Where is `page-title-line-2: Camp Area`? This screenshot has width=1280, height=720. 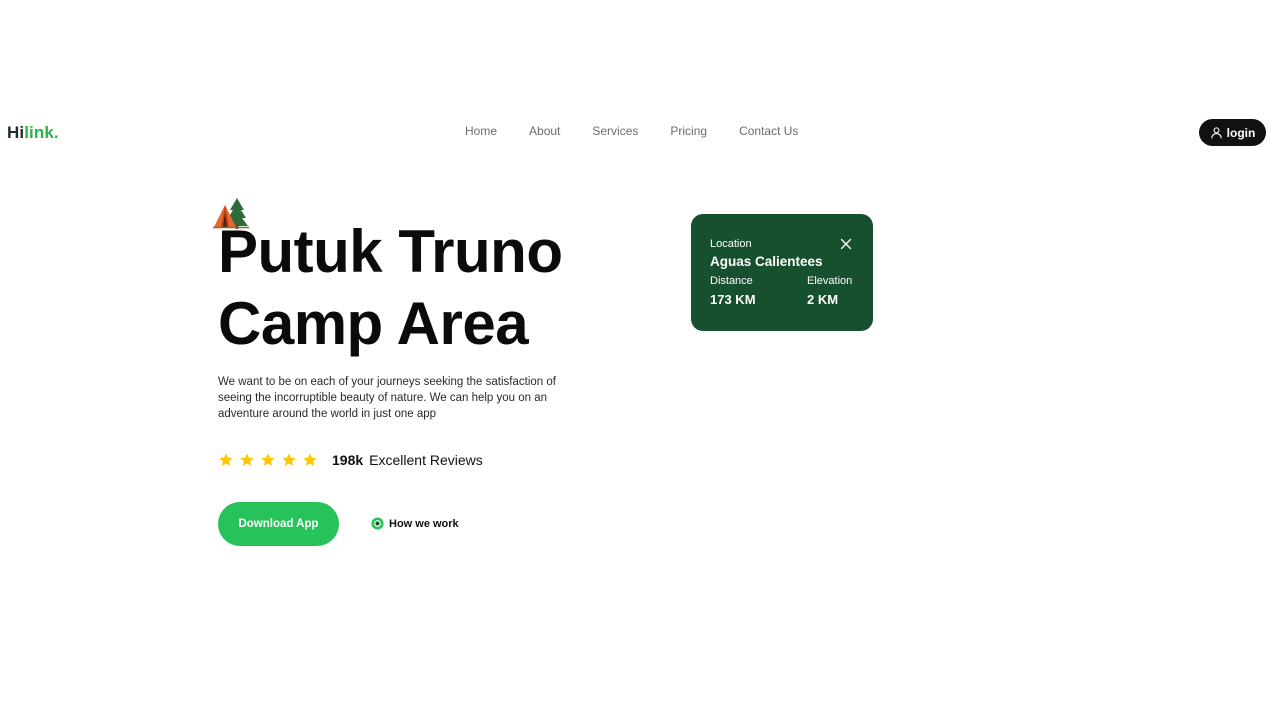 page-title-line-2: Camp Area is located at coordinates (373, 323).